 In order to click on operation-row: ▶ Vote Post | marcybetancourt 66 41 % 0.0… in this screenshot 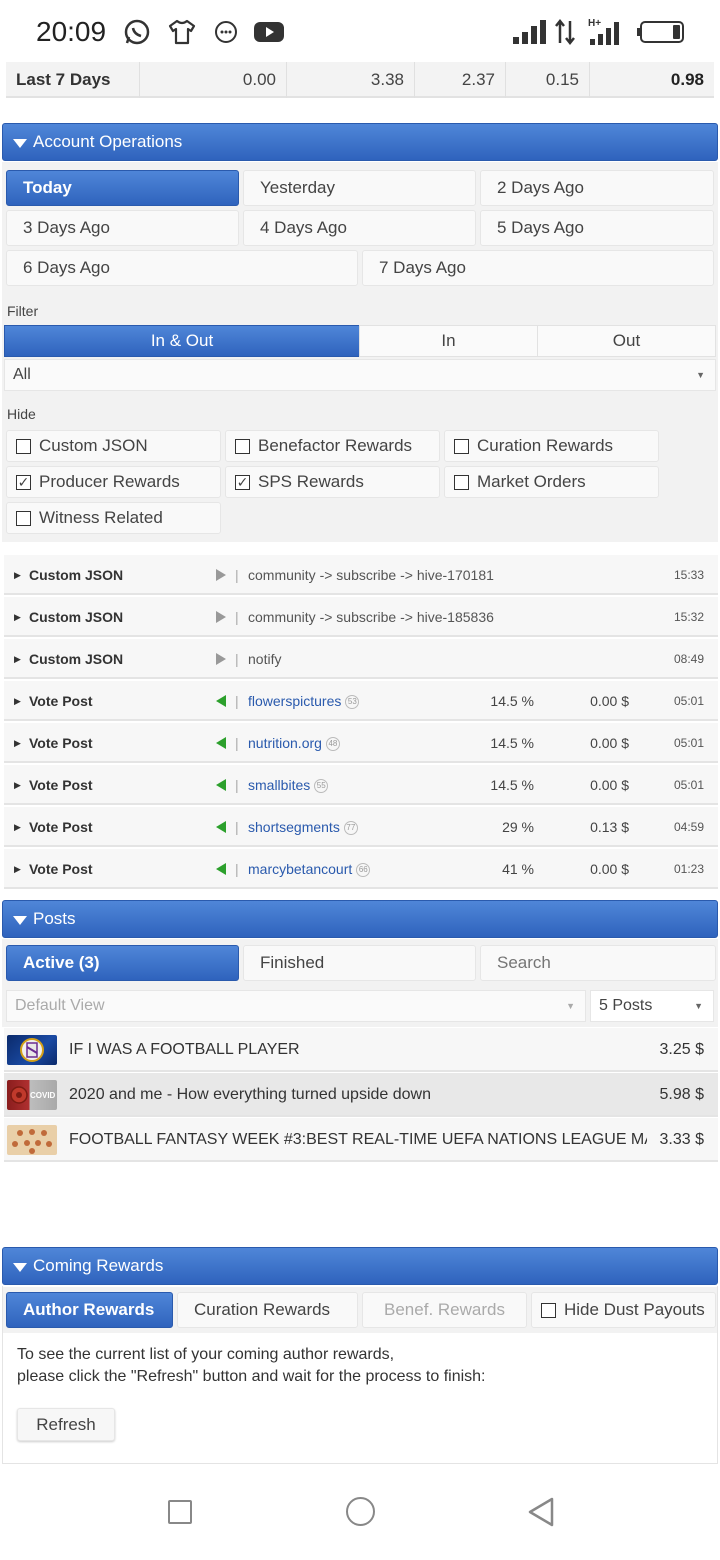, I will do `click(361, 869)`.